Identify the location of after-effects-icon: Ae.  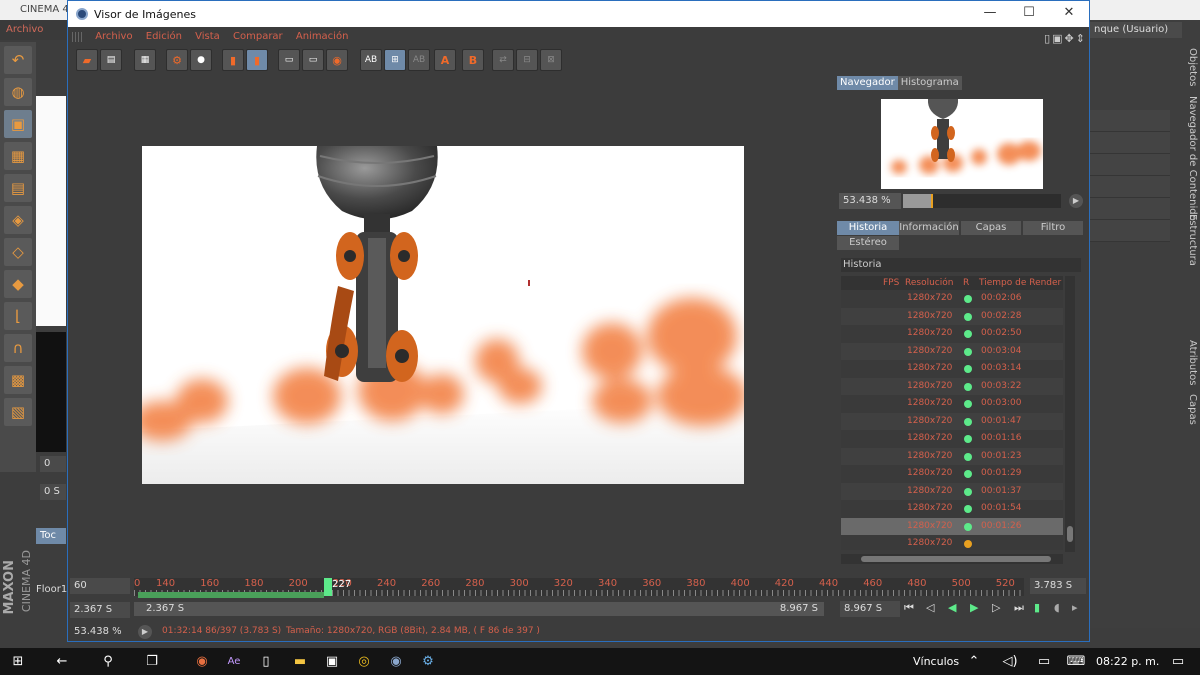
(234, 662).